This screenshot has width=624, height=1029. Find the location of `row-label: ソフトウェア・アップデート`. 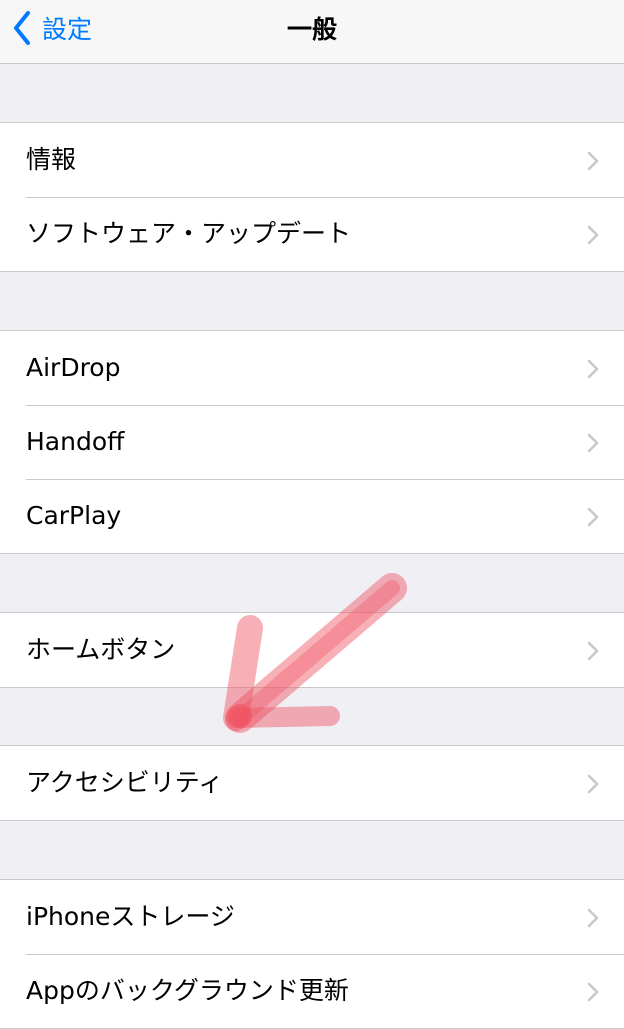

row-label: ソフトウェア・アップデート is located at coordinates (189, 233).